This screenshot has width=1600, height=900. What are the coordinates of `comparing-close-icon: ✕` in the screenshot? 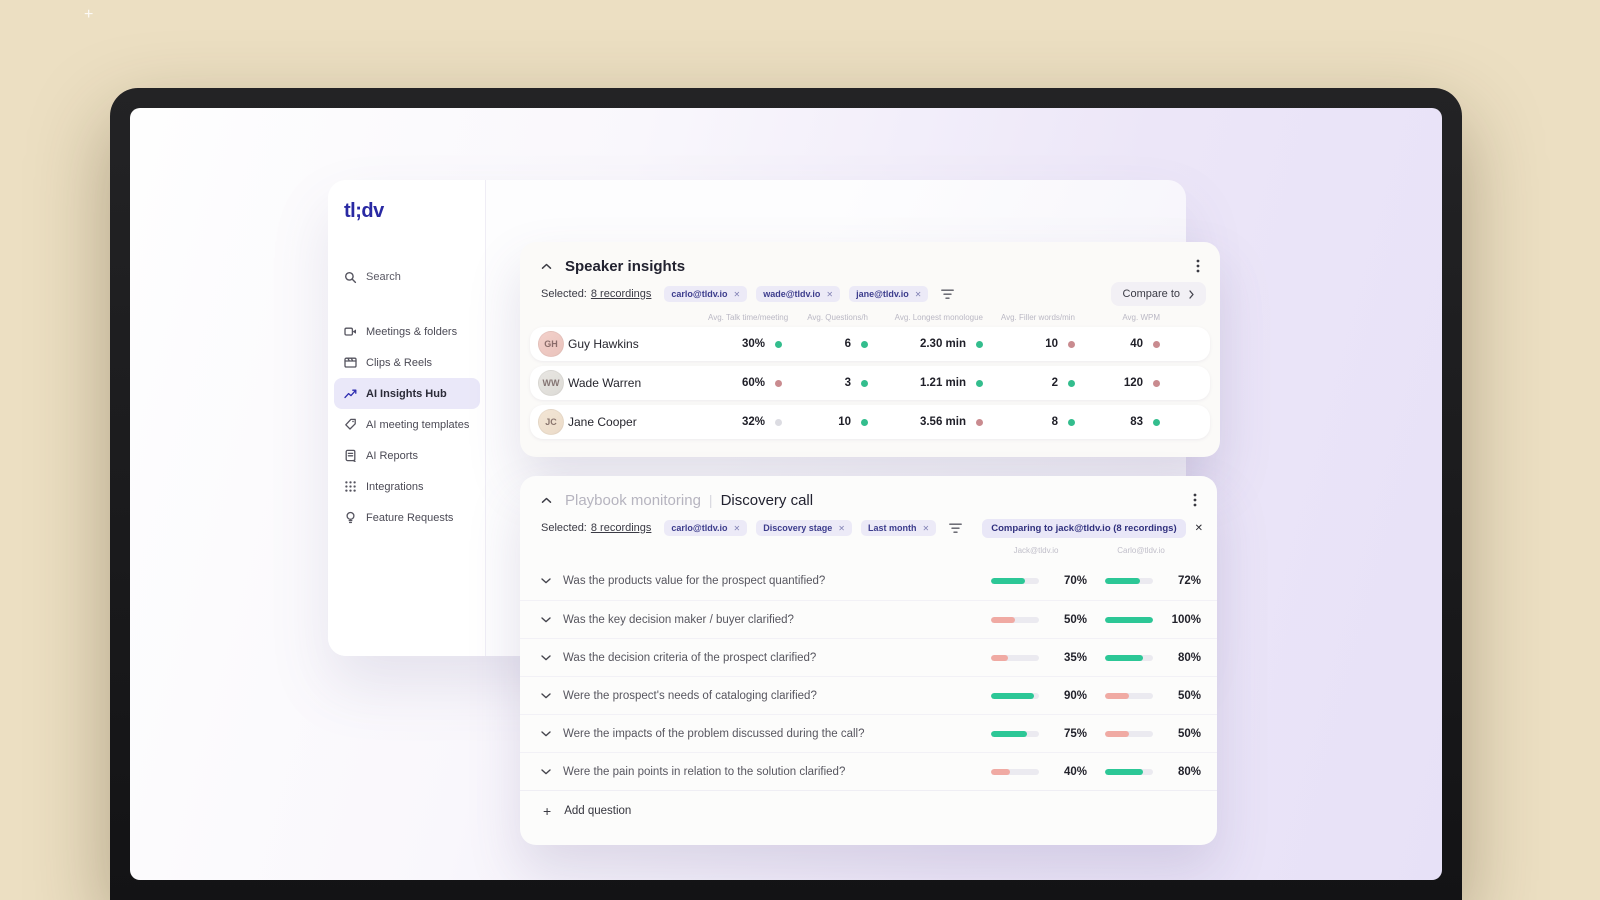 It's located at (1199, 528).